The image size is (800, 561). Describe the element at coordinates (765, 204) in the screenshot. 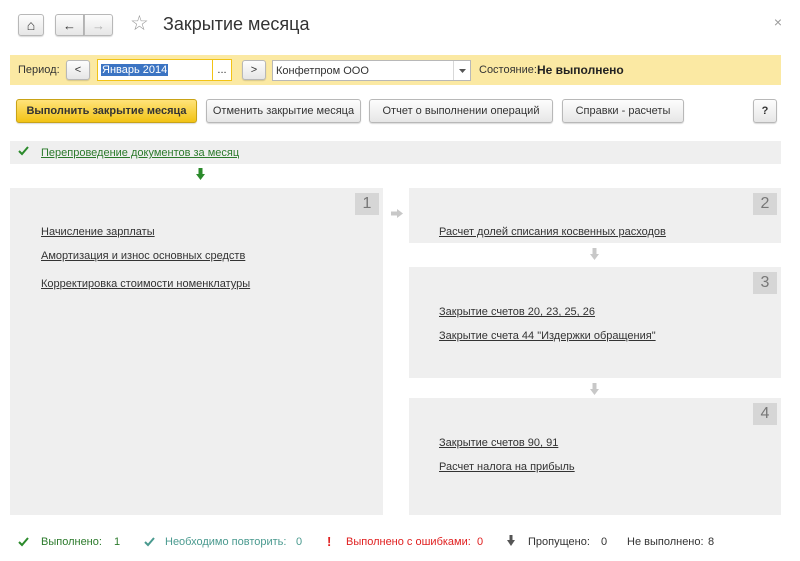

I see `stage-2-number: 2` at that location.